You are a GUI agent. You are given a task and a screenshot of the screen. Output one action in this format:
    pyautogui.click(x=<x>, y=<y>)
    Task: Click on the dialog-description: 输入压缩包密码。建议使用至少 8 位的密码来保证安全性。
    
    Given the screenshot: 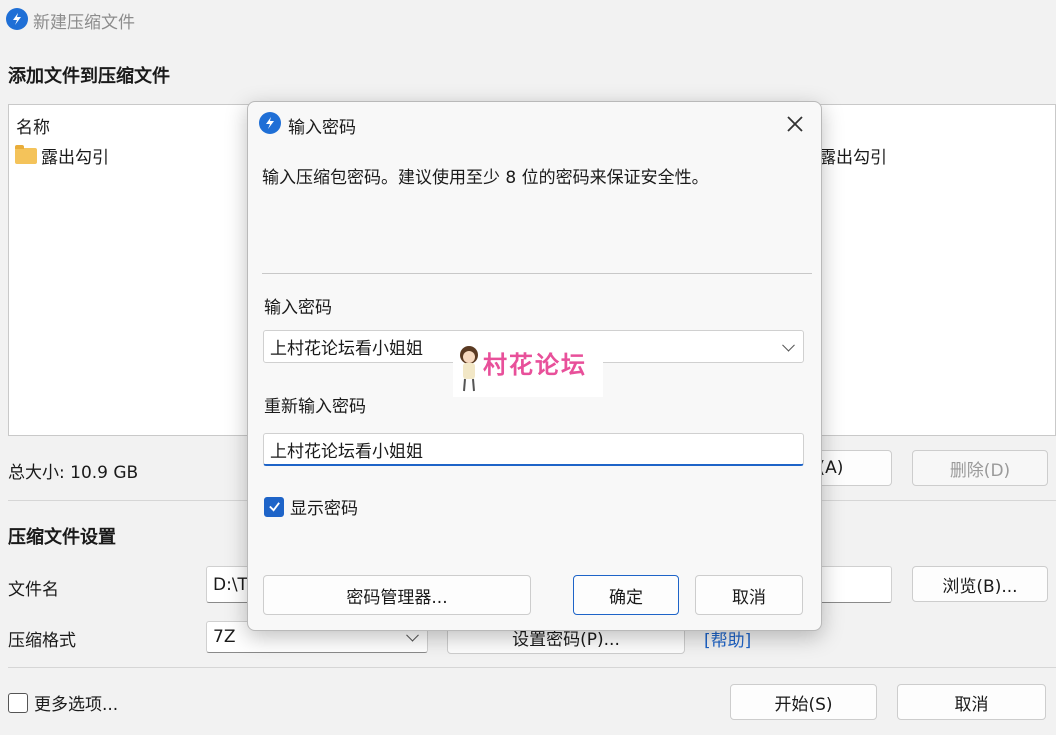 What is the action you would take?
    pyautogui.click(x=485, y=178)
    